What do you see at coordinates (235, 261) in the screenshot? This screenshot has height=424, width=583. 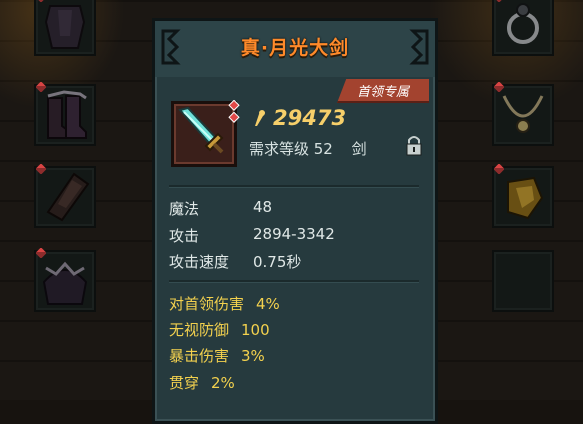 I see `stat-attack-speed: 攻击速度 0.75秒` at bounding box center [235, 261].